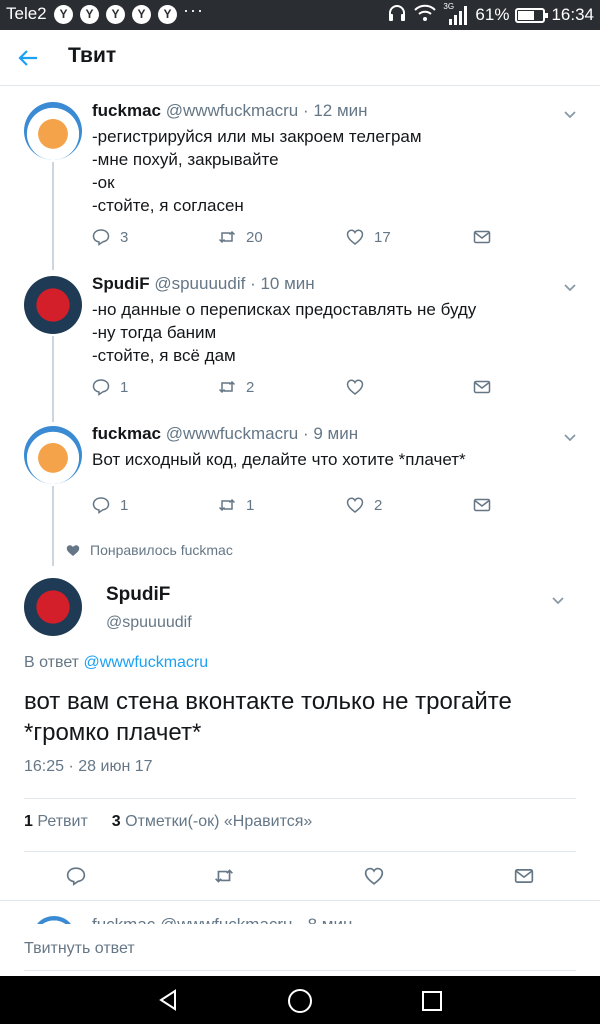  Describe the element at coordinates (397, 15) in the screenshot. I see `headphones-icon` at that location.